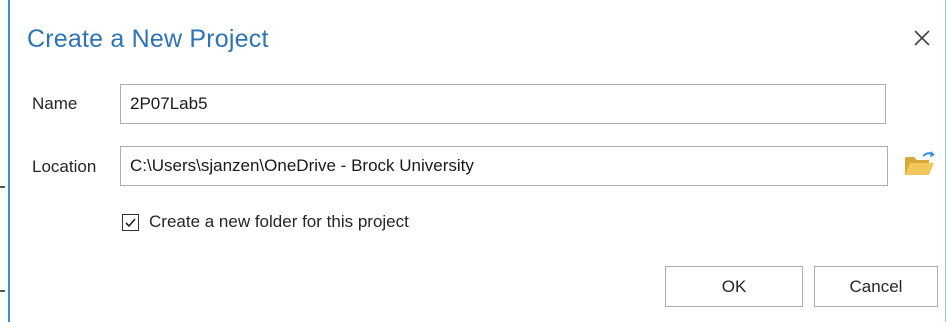  Describe the element at coordinates (148, 39) in the screenshot. I see `dialog-title: Create a New Project` at that location.